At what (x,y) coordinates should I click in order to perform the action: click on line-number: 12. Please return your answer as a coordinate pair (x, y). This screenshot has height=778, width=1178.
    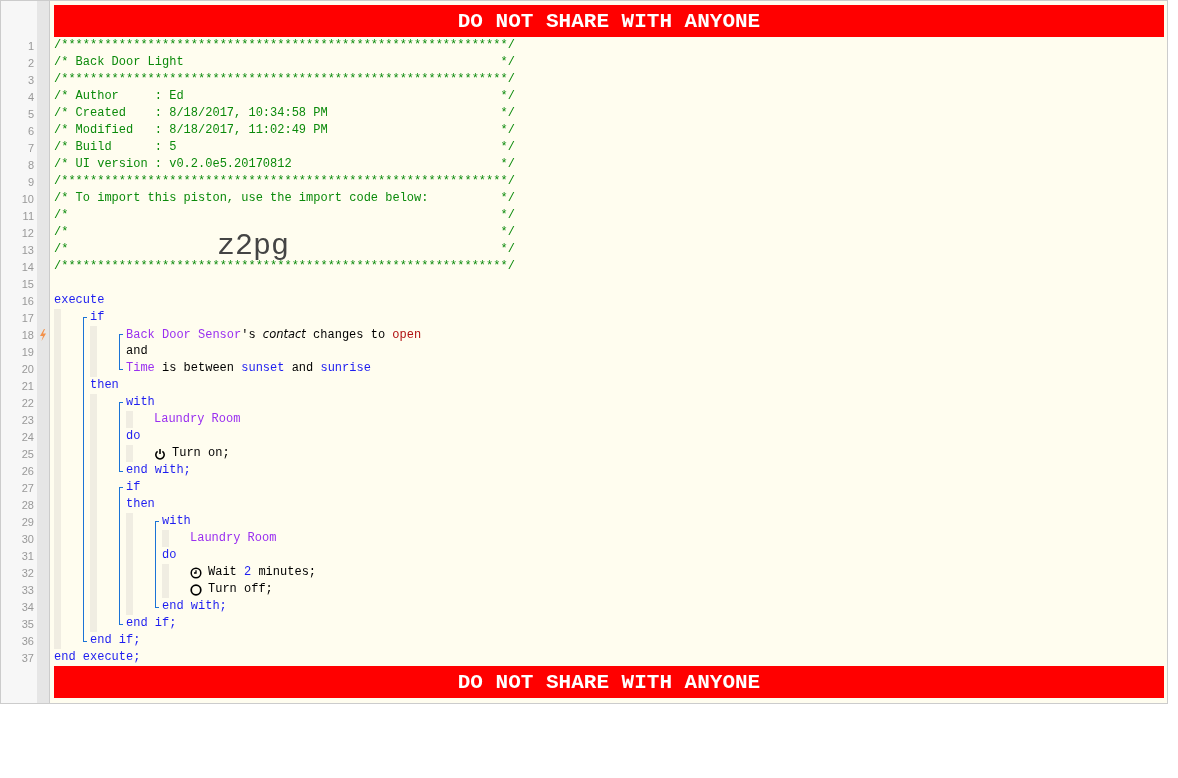
    Looking at the image, I should click on (27, 232).